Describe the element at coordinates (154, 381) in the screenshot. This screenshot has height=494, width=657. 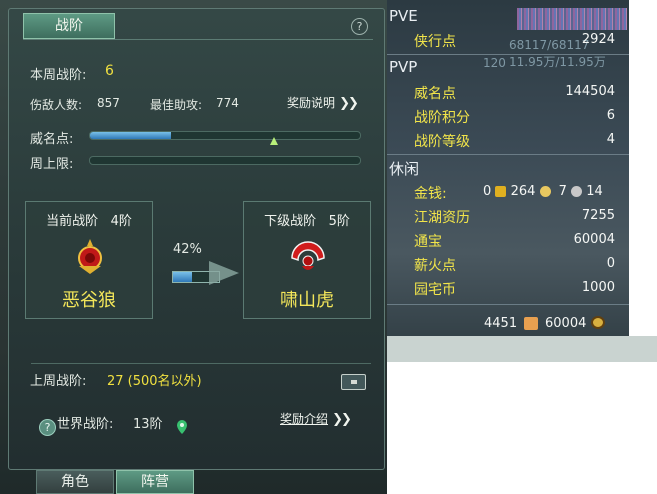
I see `last-week-value: 27 (500名以外)` at that location.